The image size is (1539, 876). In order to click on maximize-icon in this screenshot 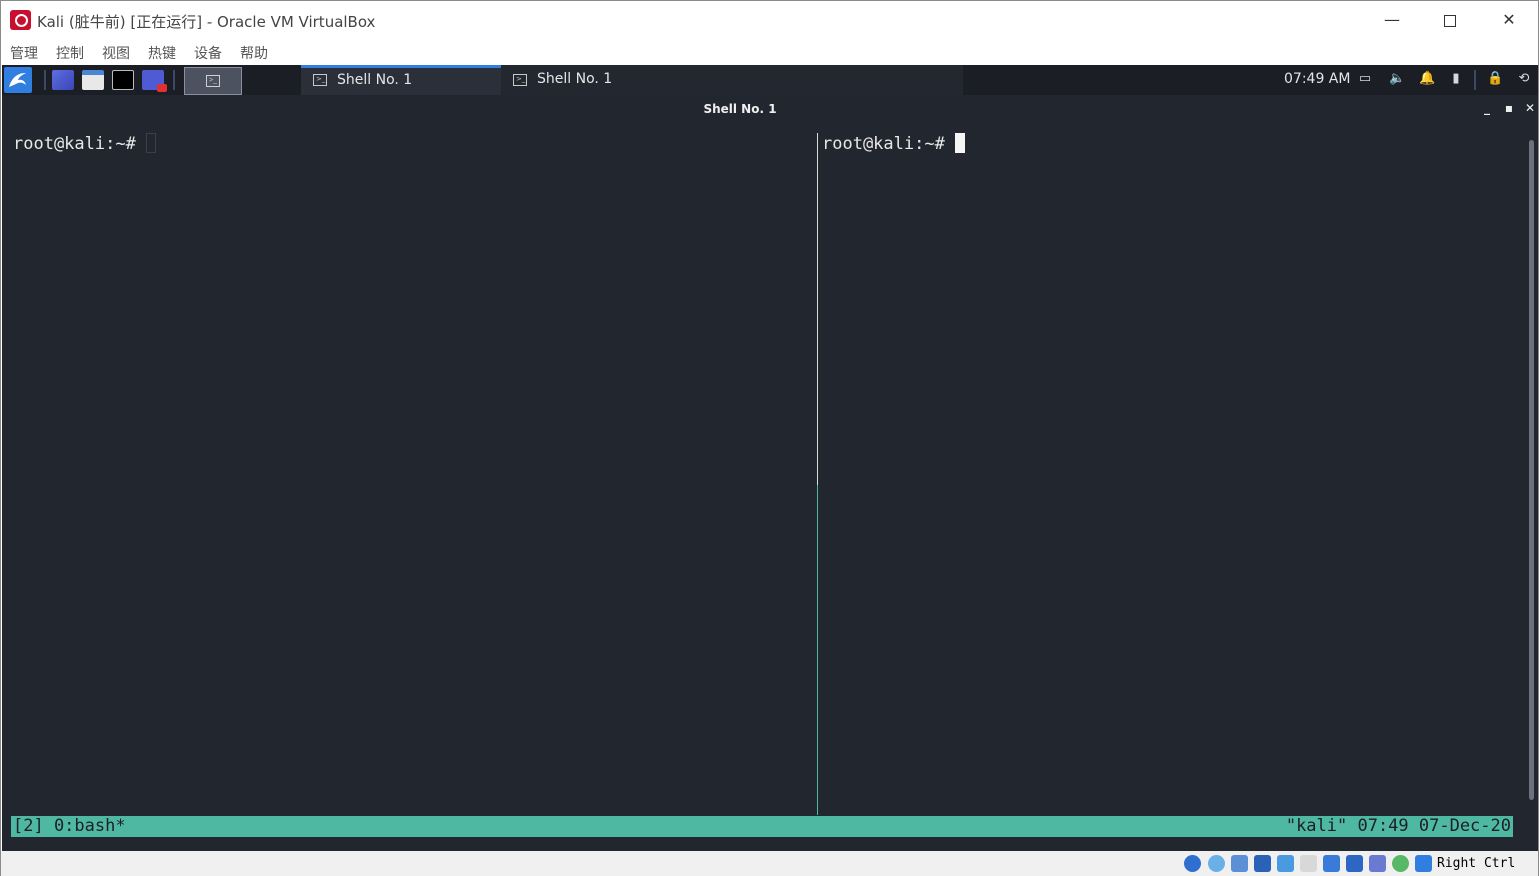, I will do `click(1450, 20)`.